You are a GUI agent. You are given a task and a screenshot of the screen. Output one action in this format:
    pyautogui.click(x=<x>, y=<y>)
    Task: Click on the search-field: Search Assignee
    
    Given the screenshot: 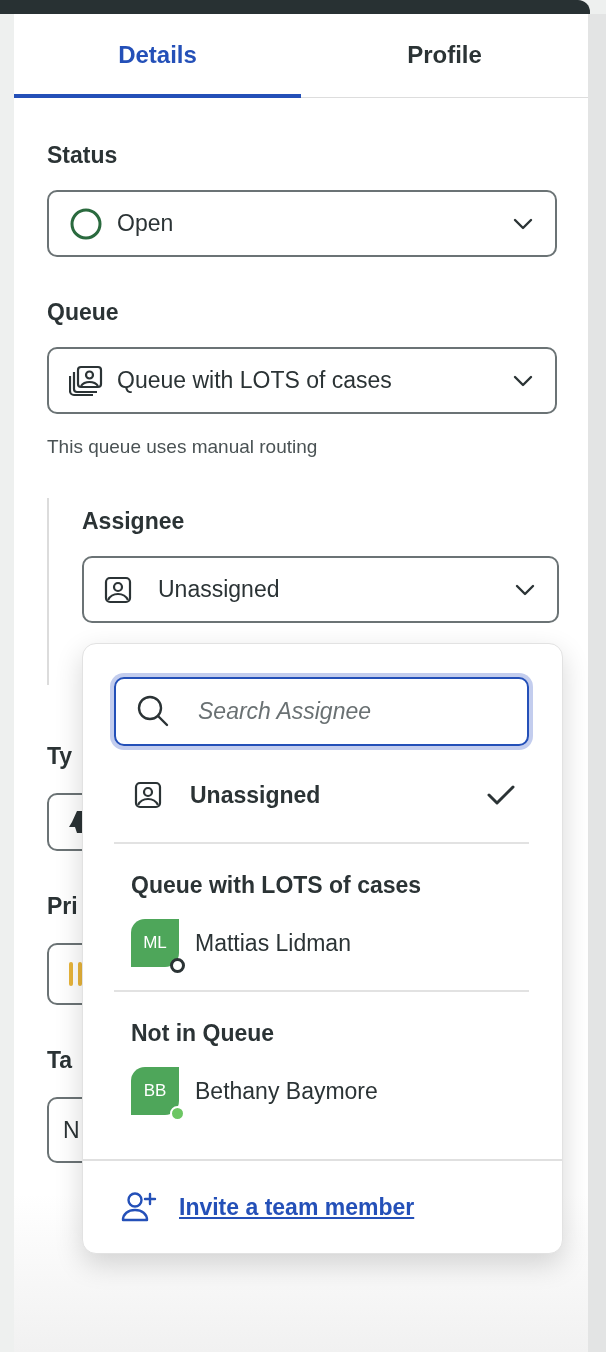 What is the action you would take?
    pyautogui.click(x=321, y=711)
    